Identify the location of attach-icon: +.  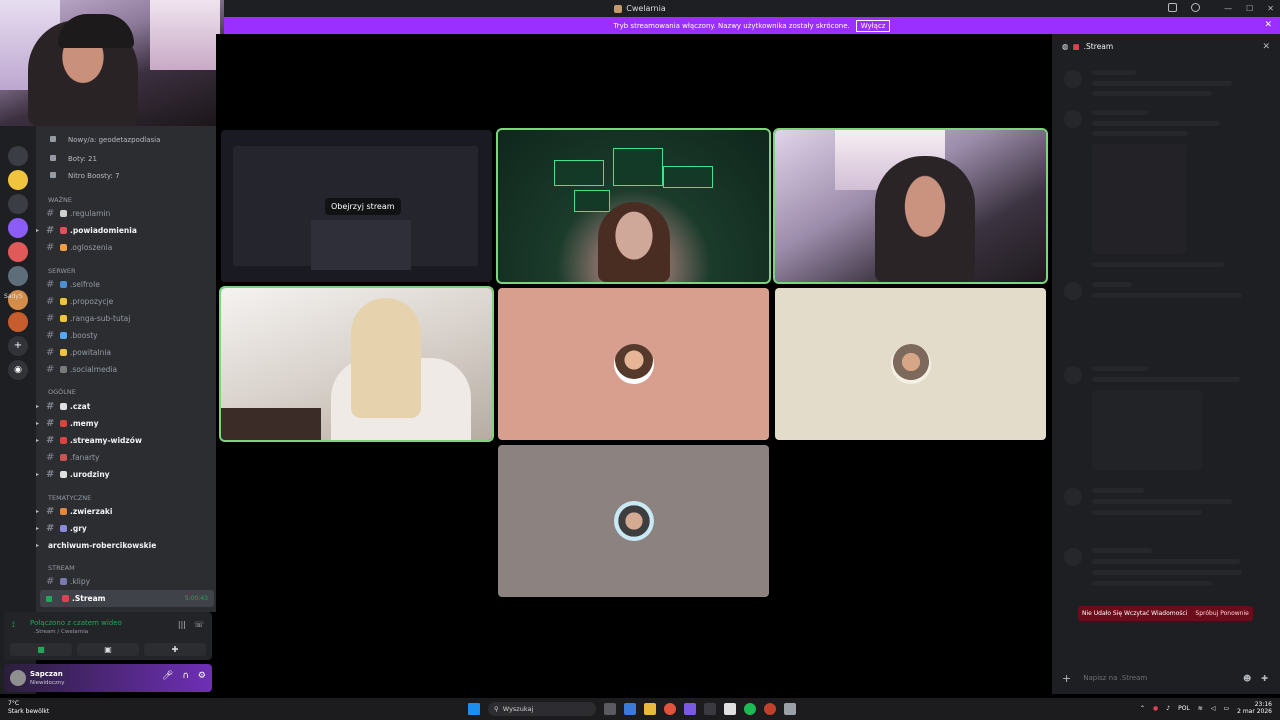
(1066, 678).